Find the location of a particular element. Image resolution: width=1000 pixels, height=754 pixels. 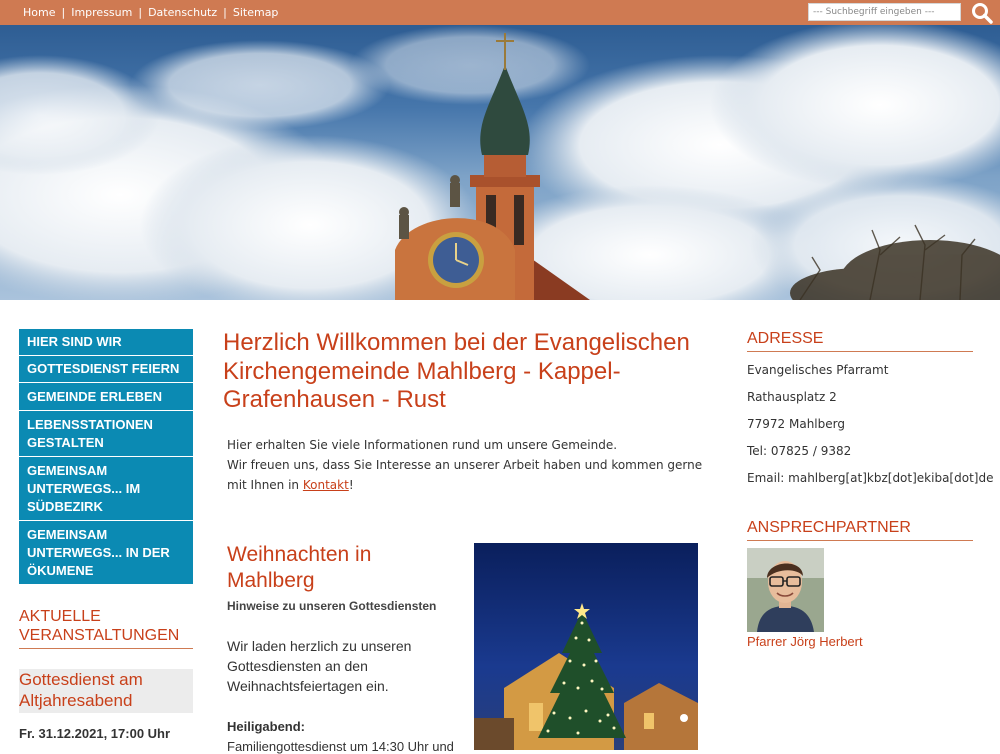

christmas-tree-photo is located at coordinates (586, 646).